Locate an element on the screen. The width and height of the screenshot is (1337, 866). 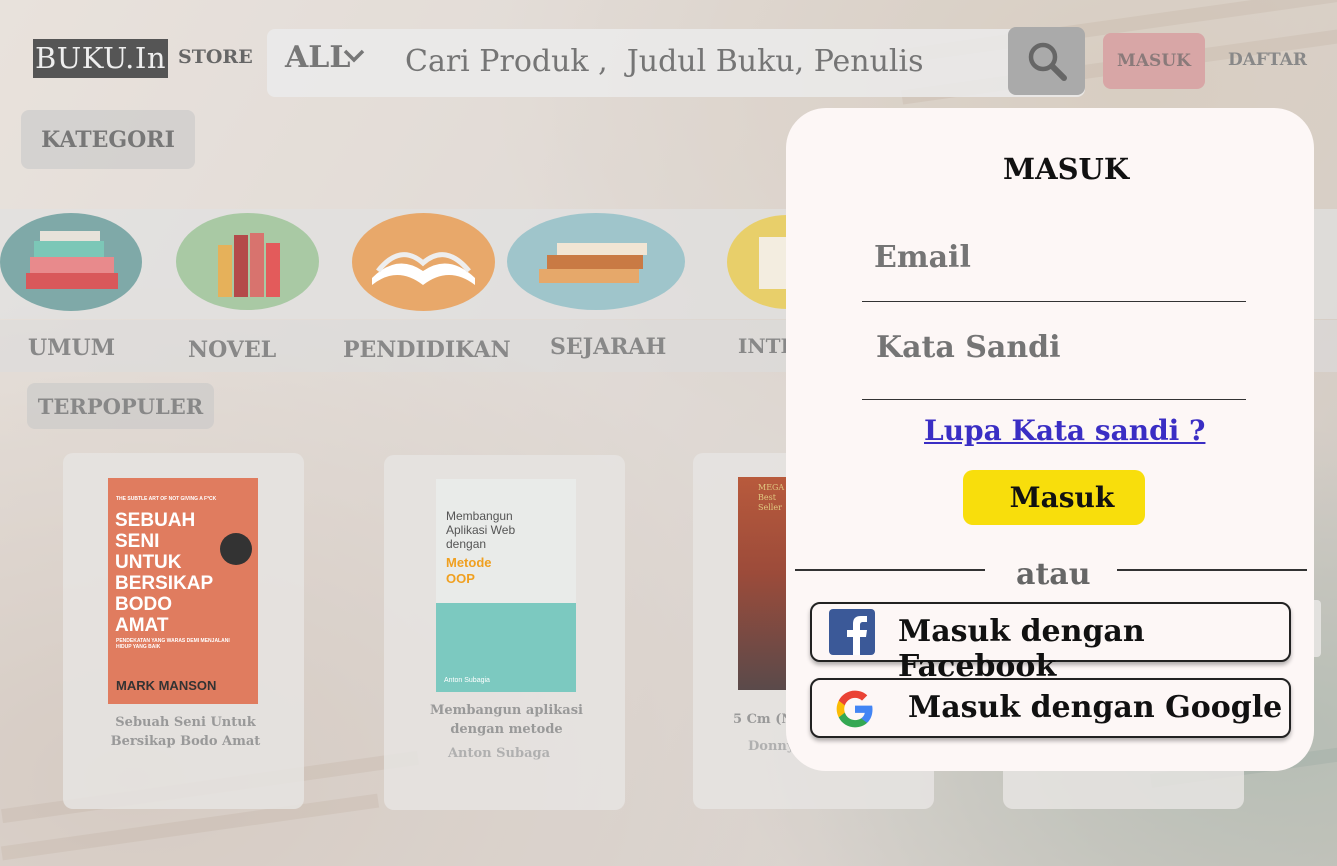
password-input is located at coordinates (1061, 347).